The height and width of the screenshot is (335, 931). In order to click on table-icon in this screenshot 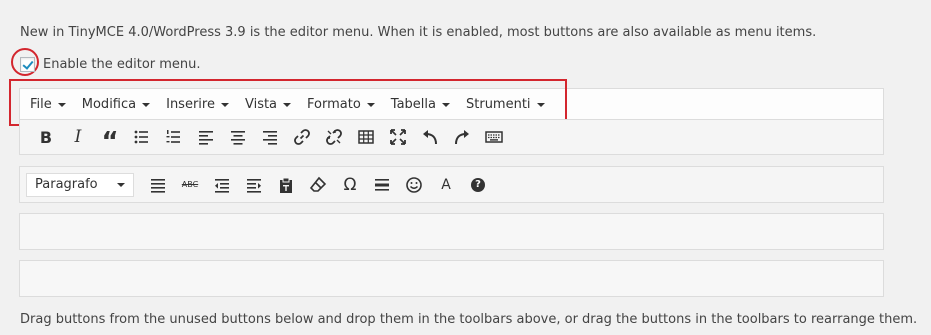, I will do `click(366, 137)`.